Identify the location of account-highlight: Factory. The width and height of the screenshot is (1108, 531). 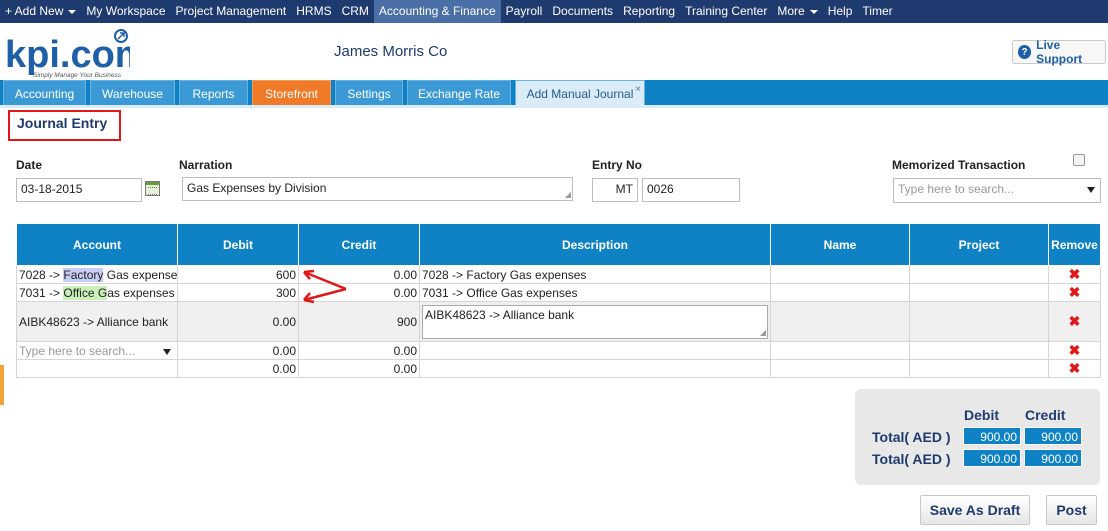
(83, 274).